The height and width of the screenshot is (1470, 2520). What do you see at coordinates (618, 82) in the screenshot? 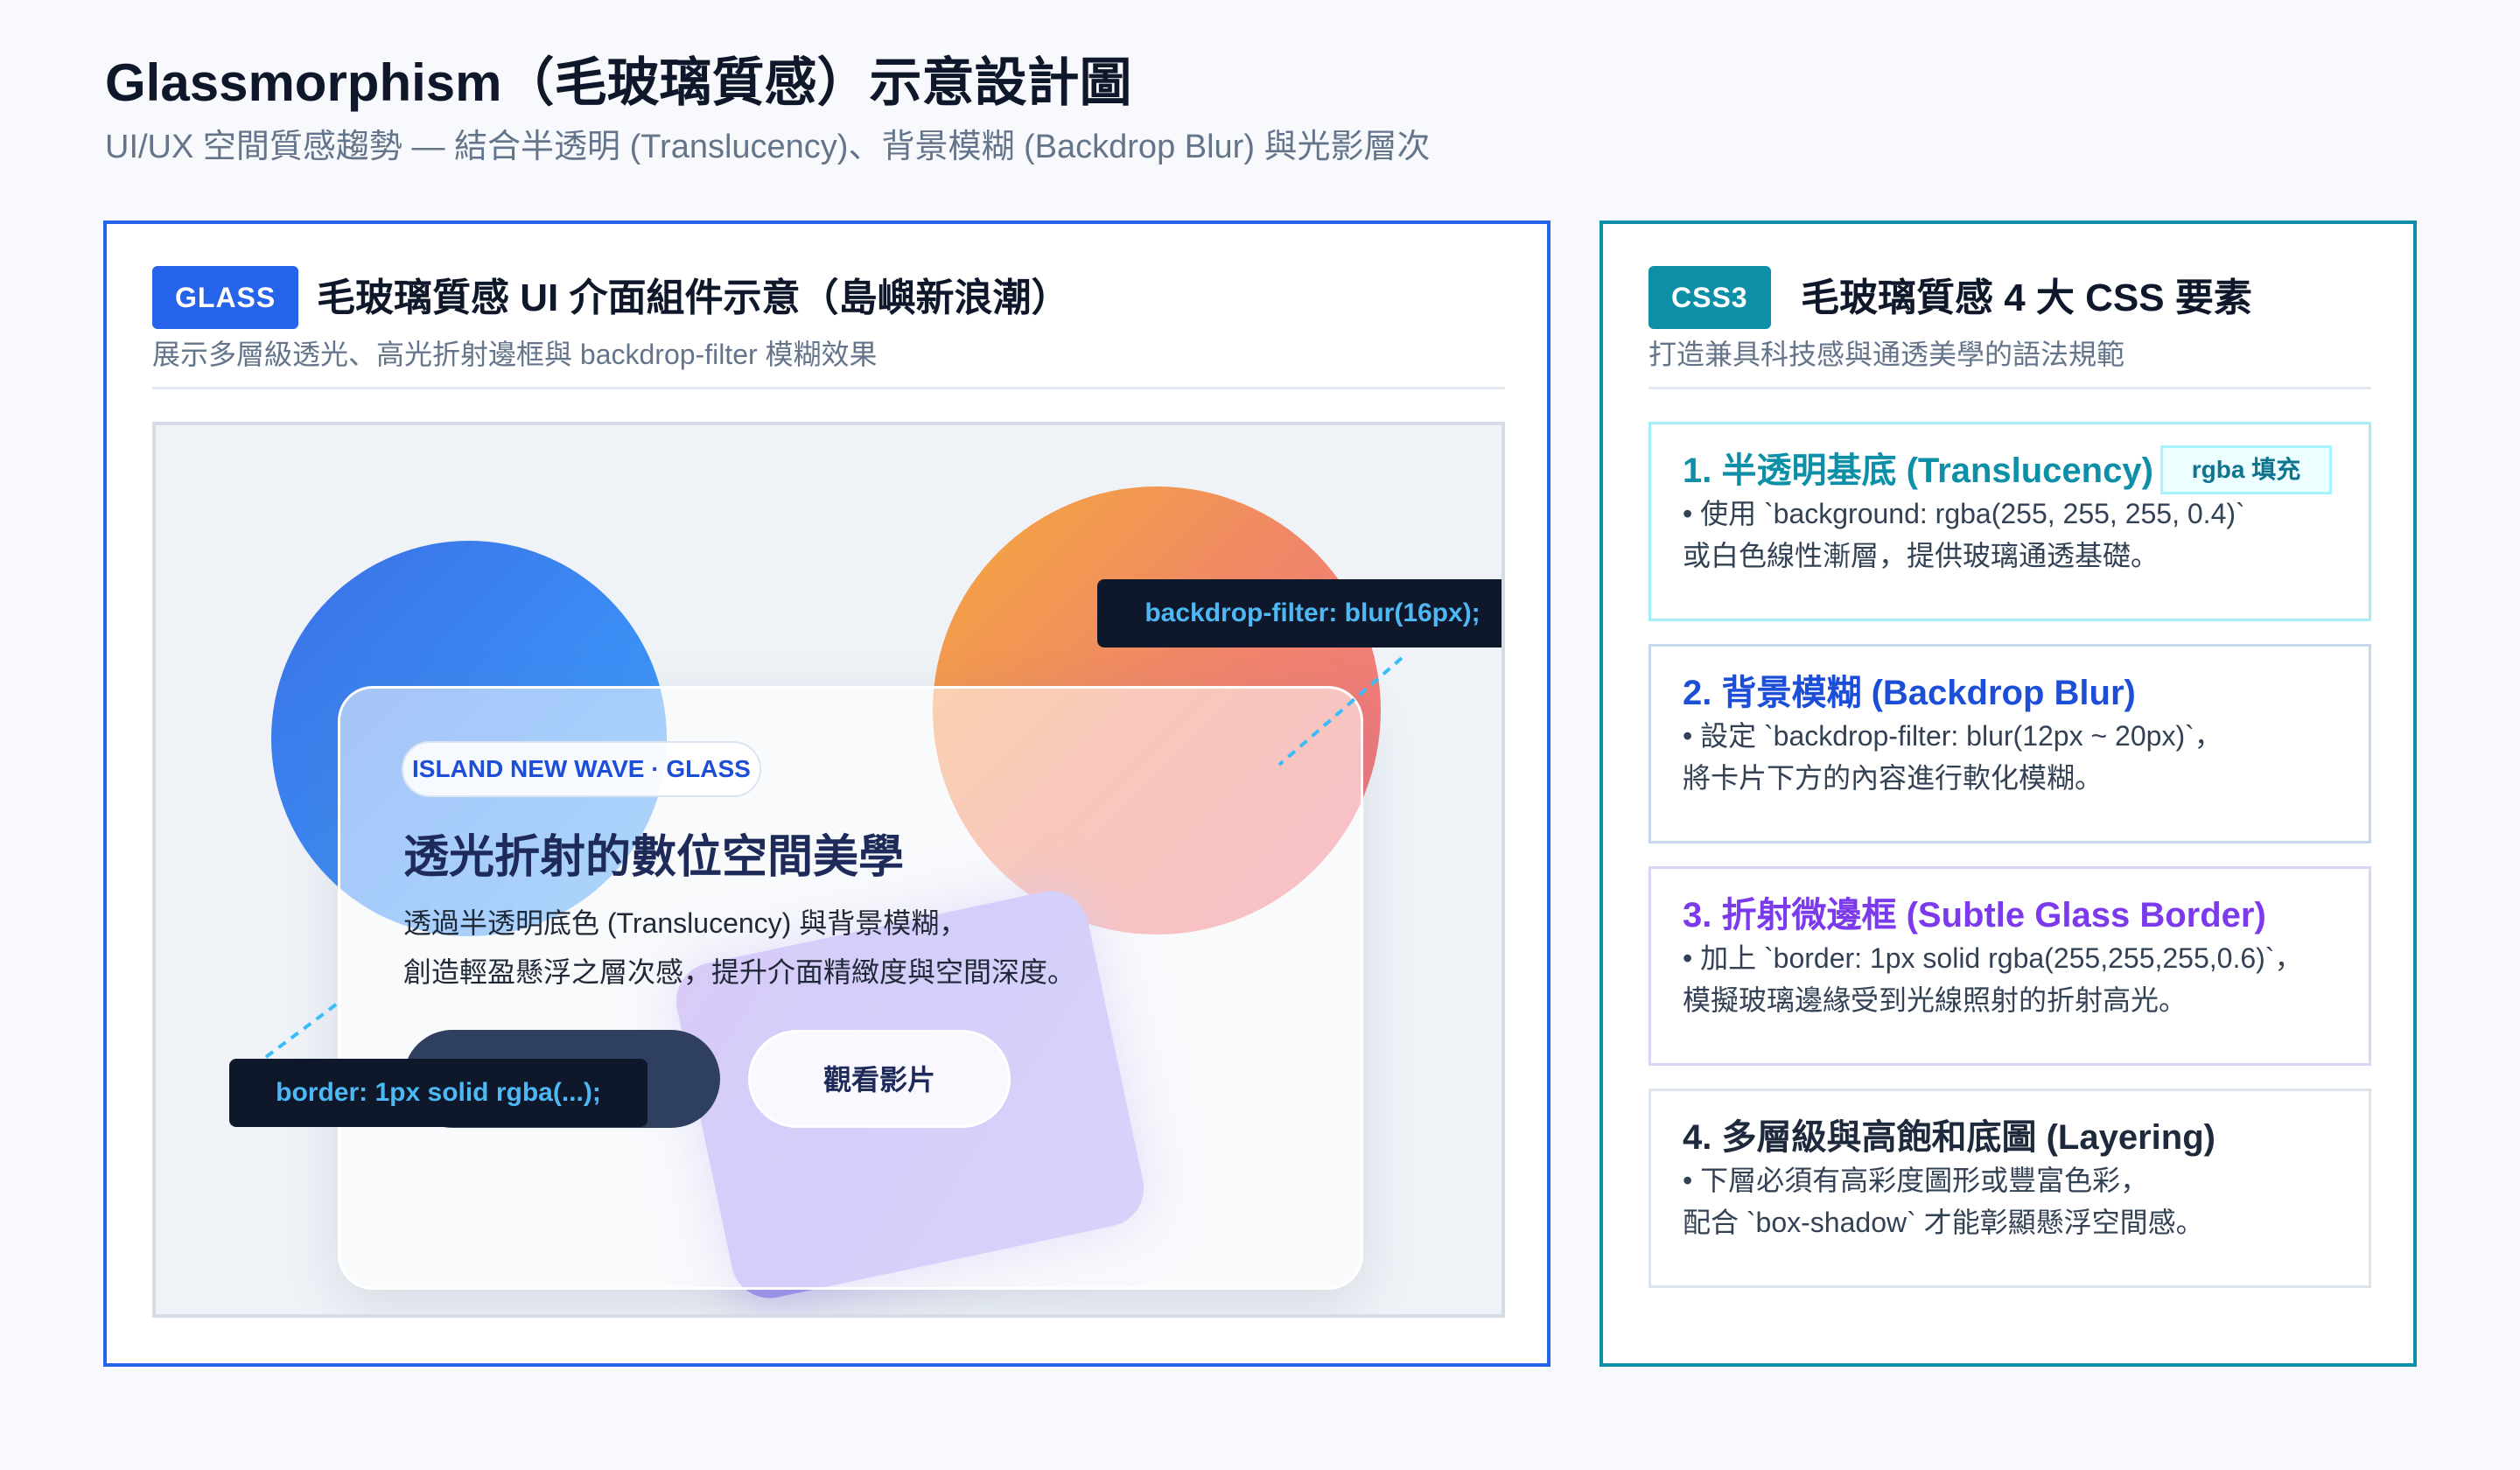
I see `page-title: Glassmorphism（毛玻璃質感）示意設計圖` at bounding box center [618, 82].